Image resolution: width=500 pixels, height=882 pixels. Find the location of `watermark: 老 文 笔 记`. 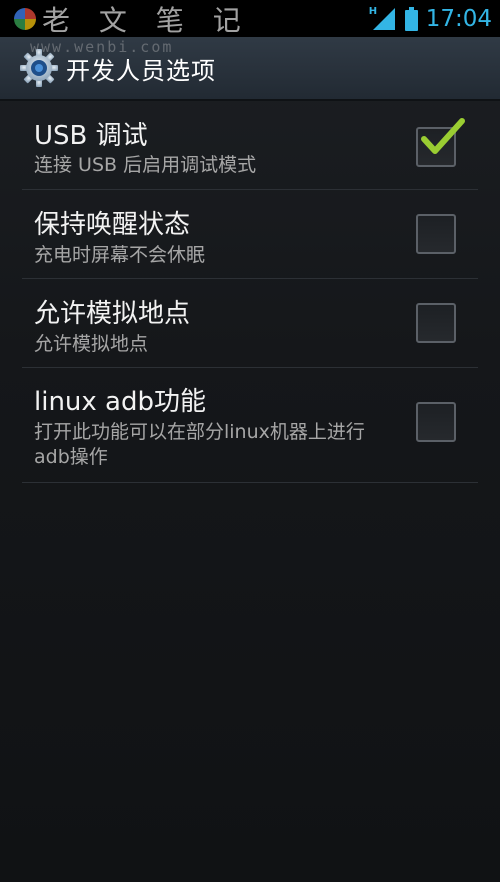

watermark: 老 文 笔 记 is located at coordinates (132, 19).